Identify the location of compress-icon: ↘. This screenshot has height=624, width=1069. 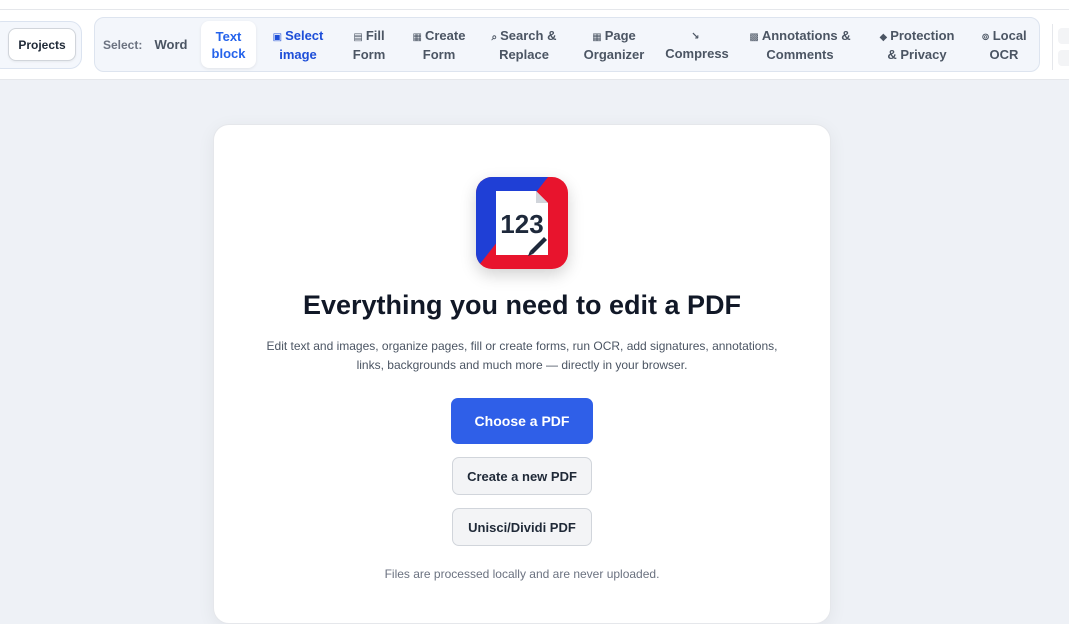
(695, 36).